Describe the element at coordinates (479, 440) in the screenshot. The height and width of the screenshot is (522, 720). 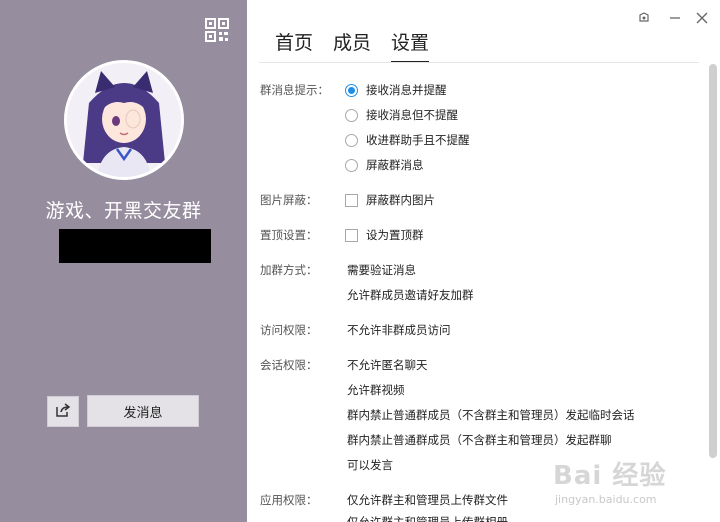
I see `session-value: 群内禁止普通群成员（不含群主和管理员）发起群聊` at that location.